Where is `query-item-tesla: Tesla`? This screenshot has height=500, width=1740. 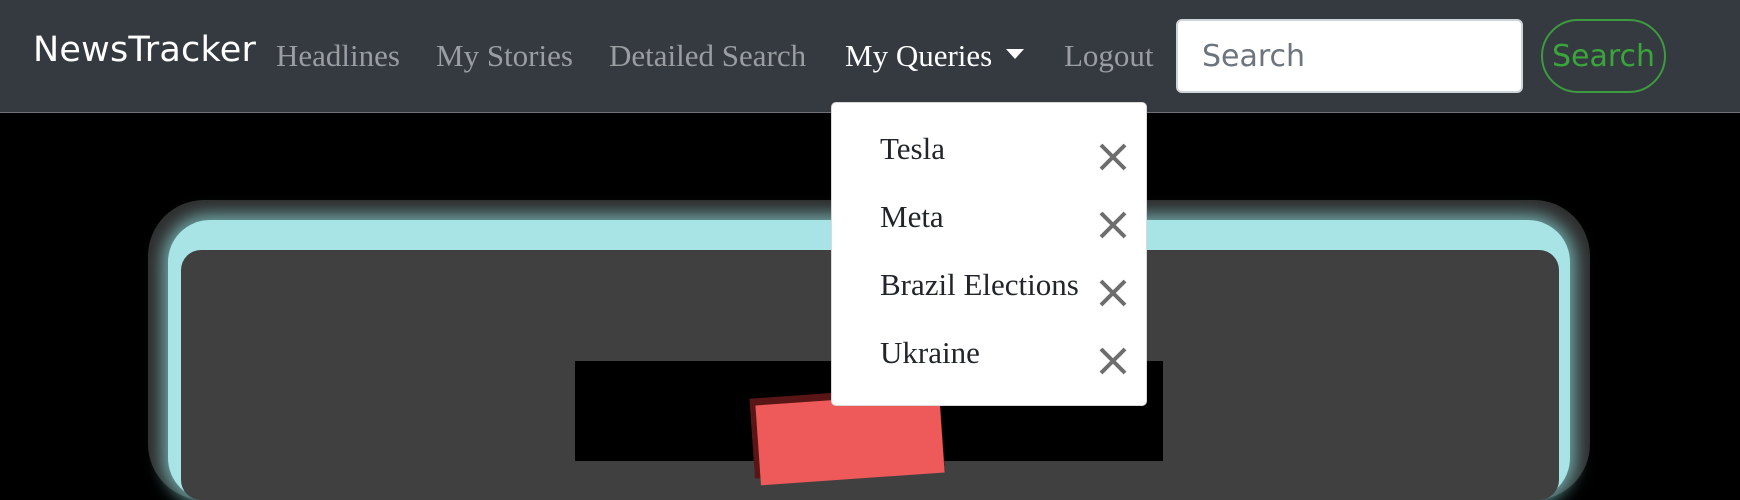 query-item-tesla: Tesla is located at coordinates (990, 153).